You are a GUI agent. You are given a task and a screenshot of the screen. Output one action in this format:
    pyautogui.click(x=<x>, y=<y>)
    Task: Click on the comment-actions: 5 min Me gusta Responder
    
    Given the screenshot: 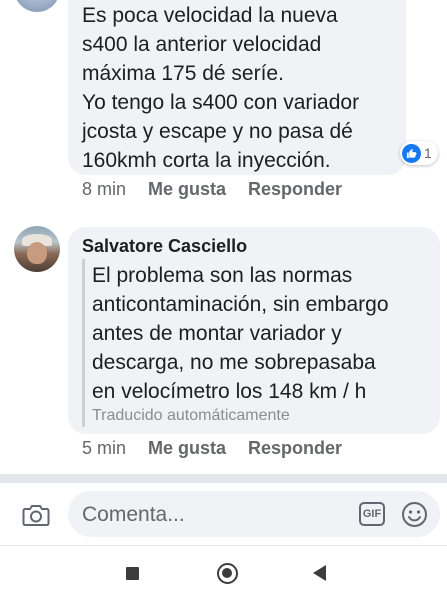 What is the action you would take?
    pyautogui.click(x=212, y=448)
    